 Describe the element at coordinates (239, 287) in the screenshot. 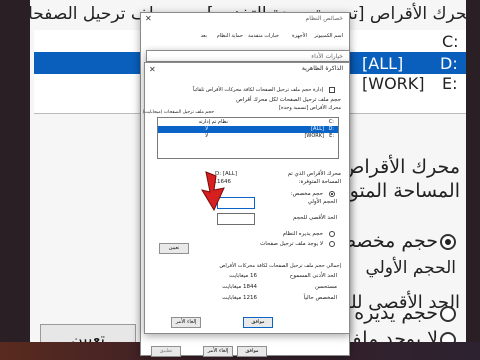

I see `recommended-value: 1844 ميغابايت` at that location.